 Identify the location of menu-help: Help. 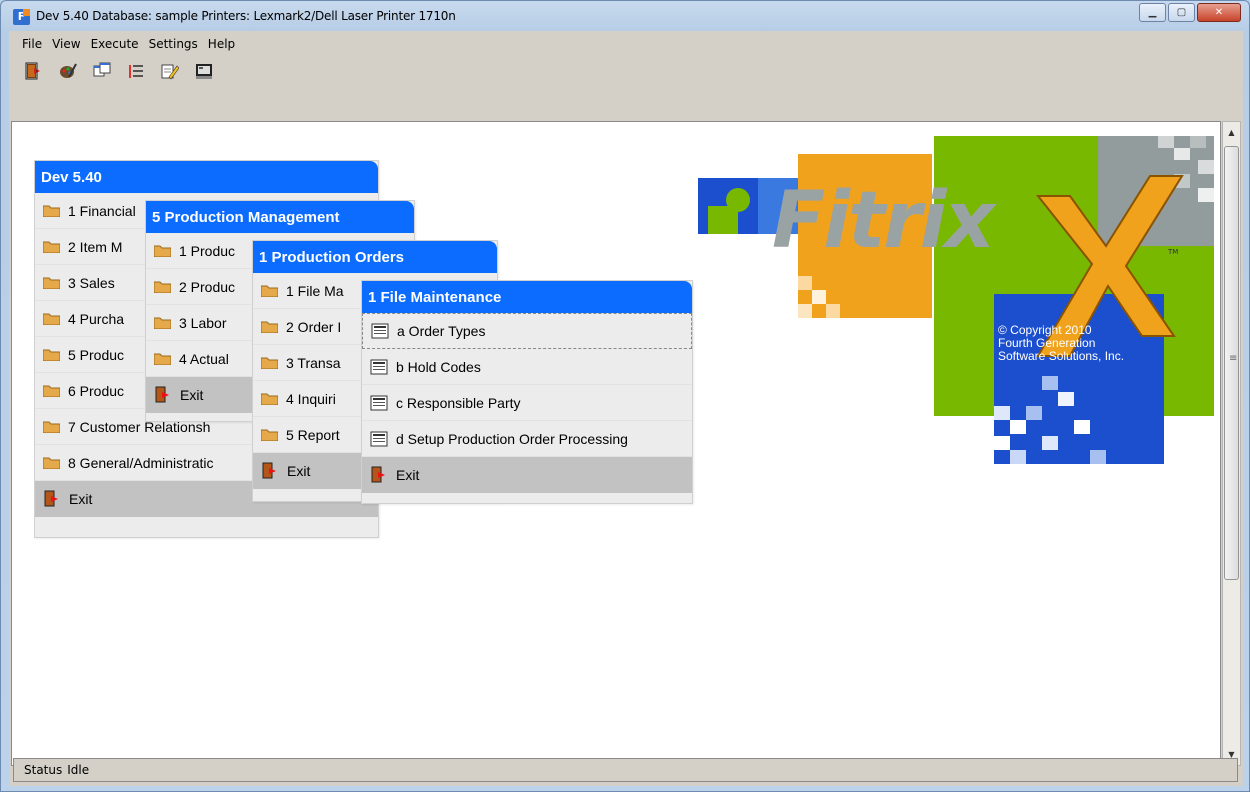
(221, 44).